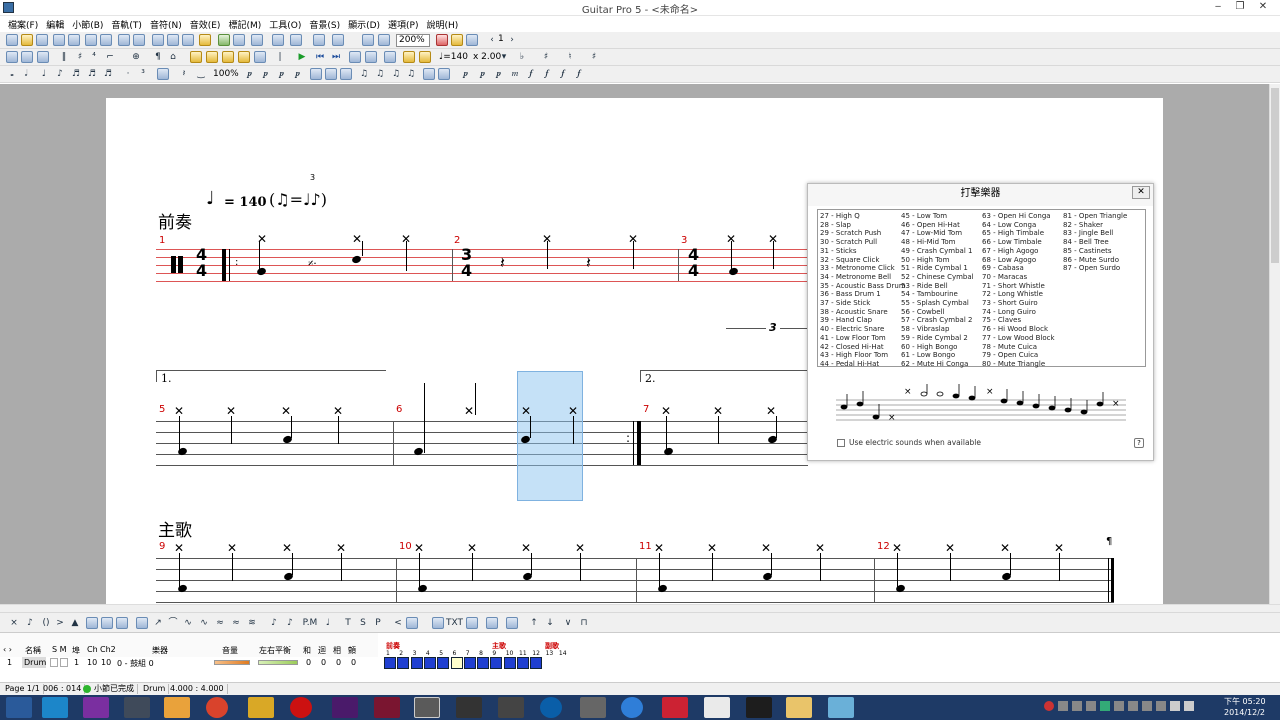 The width and height of the screenshot is (1280, 720). I want to click on single-track-icon, so click(384, 40).